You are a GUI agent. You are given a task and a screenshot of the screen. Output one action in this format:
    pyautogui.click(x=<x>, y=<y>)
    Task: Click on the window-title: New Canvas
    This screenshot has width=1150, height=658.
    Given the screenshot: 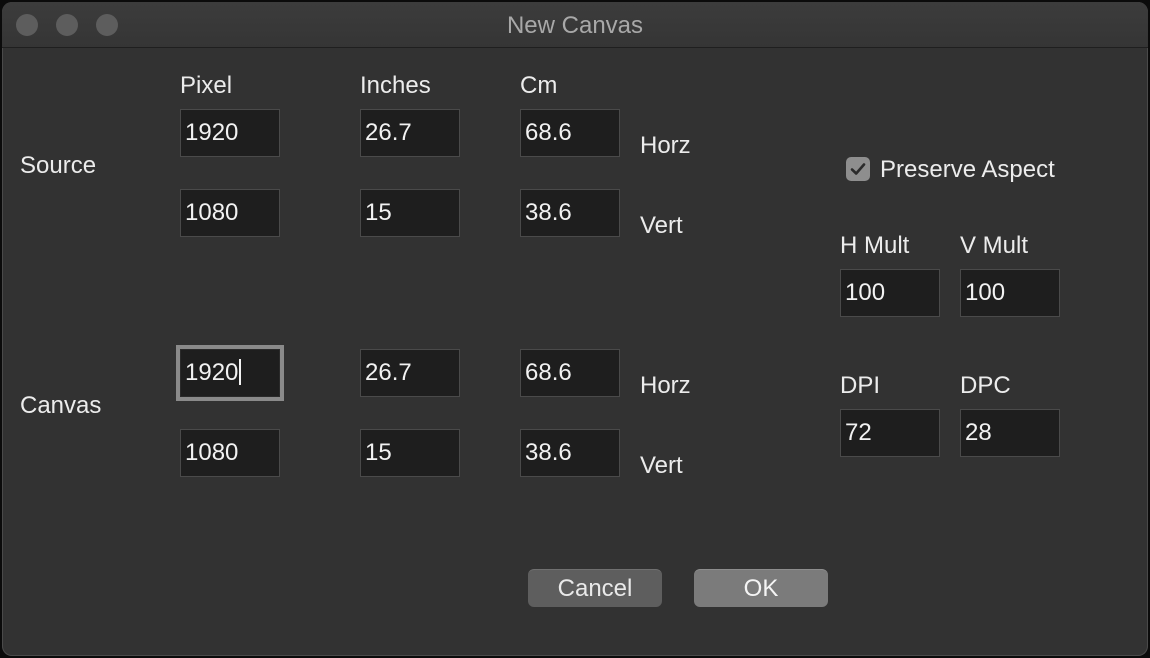 What is the action you would take?
    pyautogui.click(x=575, y=25)
    